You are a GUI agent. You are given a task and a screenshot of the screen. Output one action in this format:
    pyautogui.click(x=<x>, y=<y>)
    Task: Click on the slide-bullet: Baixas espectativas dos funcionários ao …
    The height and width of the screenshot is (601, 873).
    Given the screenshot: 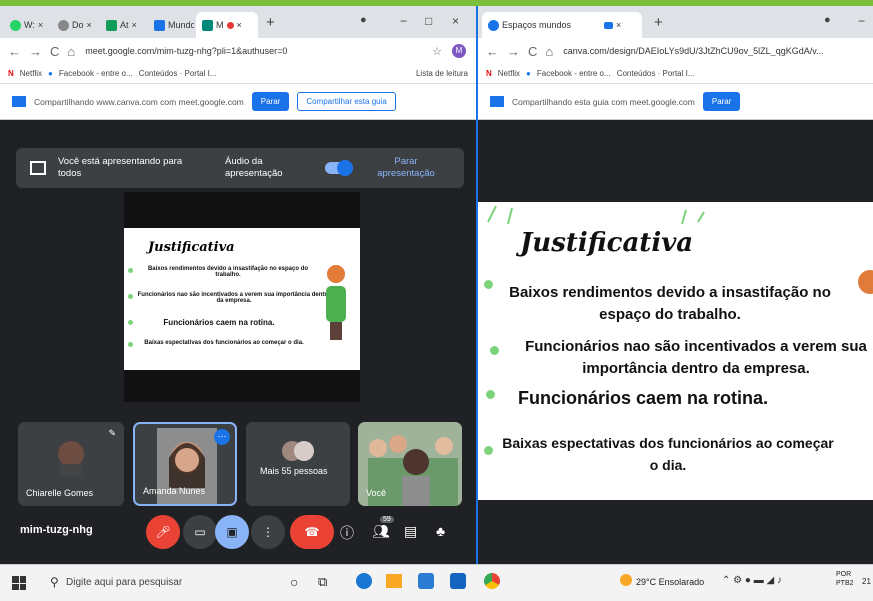 What is the action you would take?
    pyautogui.click(x=668, y=454)
    